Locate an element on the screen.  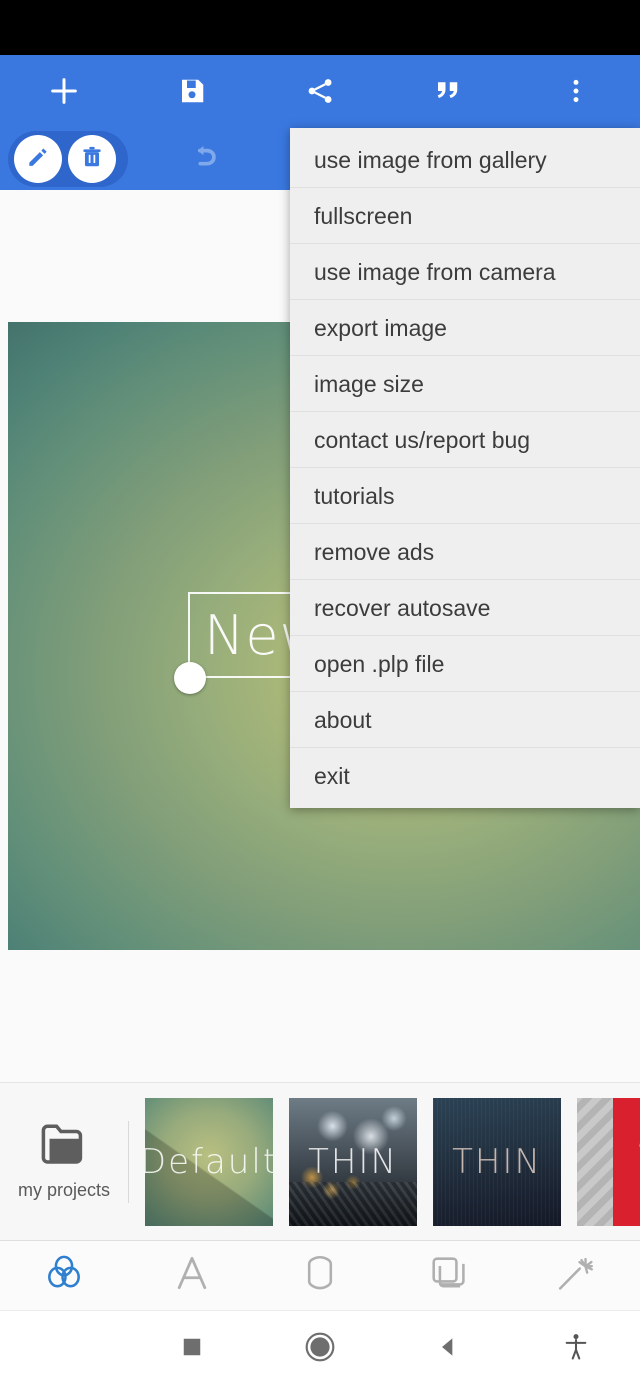
tab-effects is located at coordinates (576, 1276).